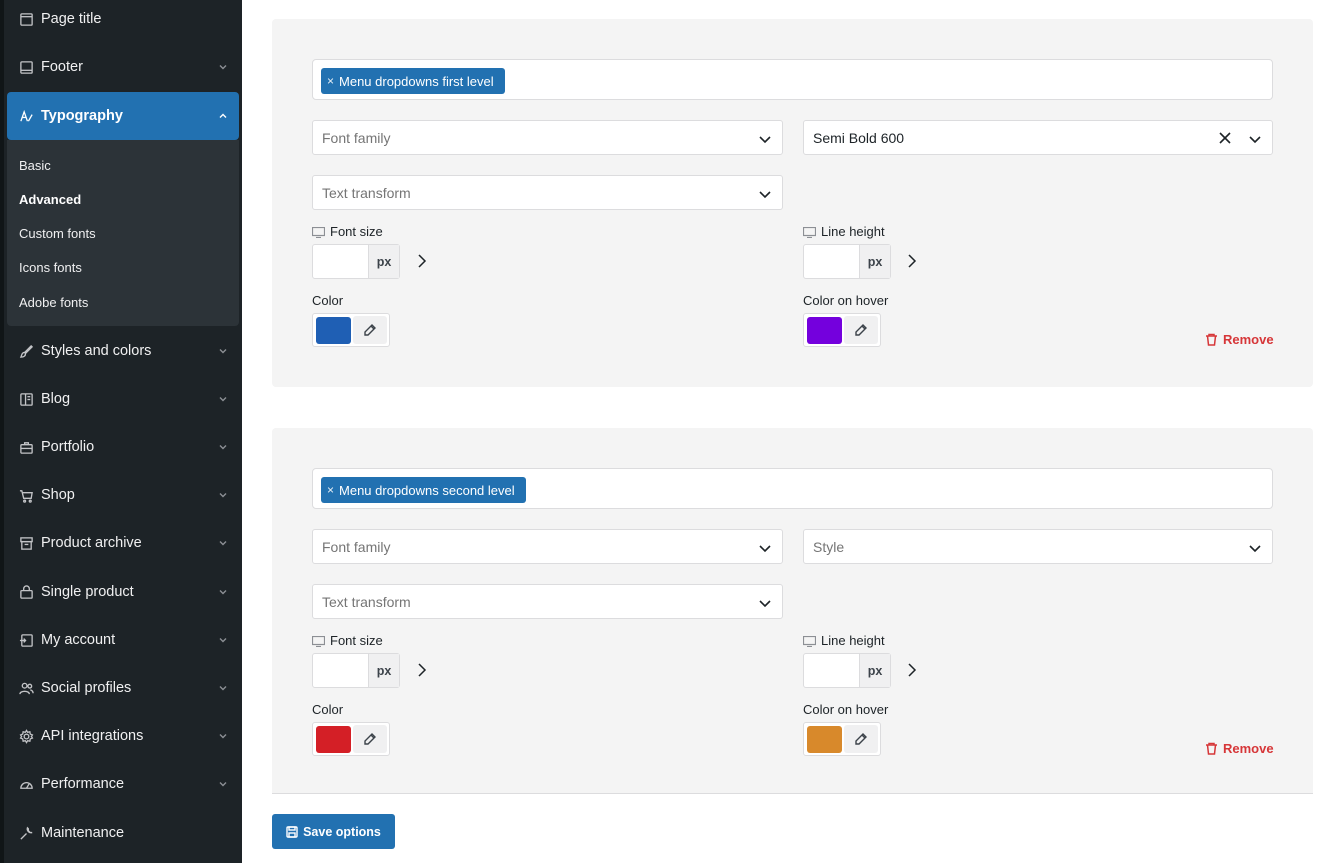  Describe the element at coordinates (62, 67) in the screenshot. I see `sidebar-item-label: Footer` at that location.